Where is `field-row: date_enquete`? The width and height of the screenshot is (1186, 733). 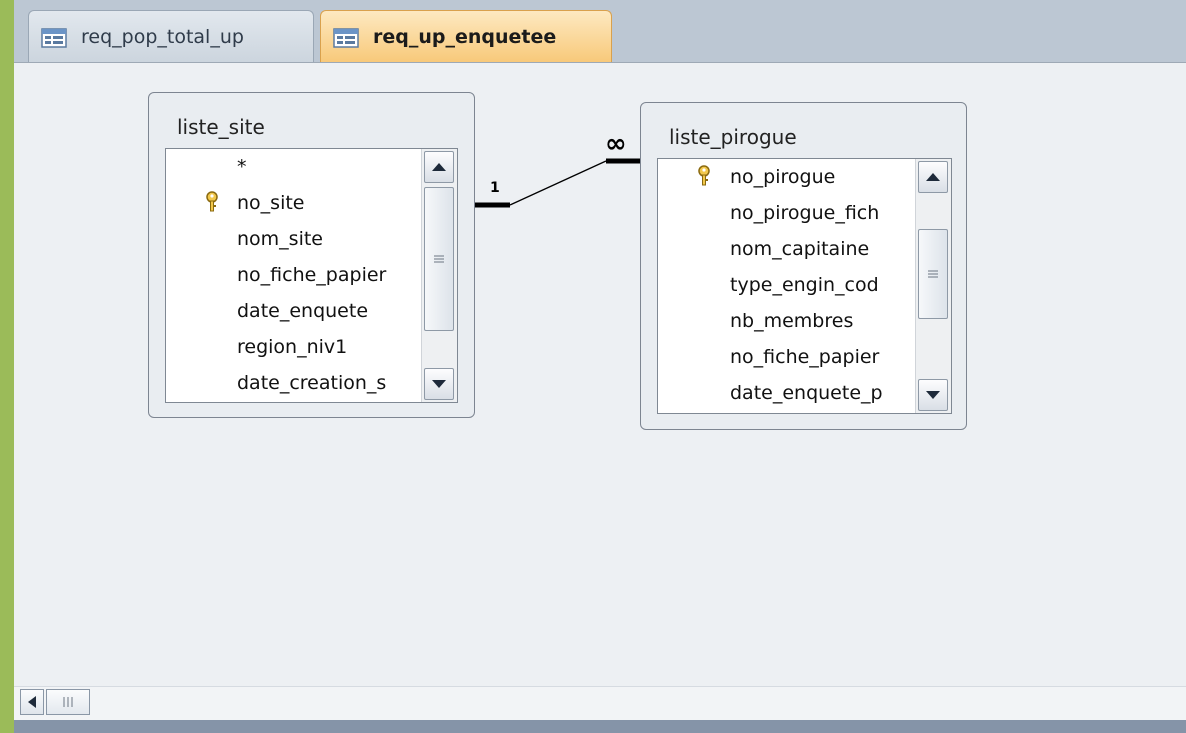 field-row: date_enquete is located at coordinates (293, 311).